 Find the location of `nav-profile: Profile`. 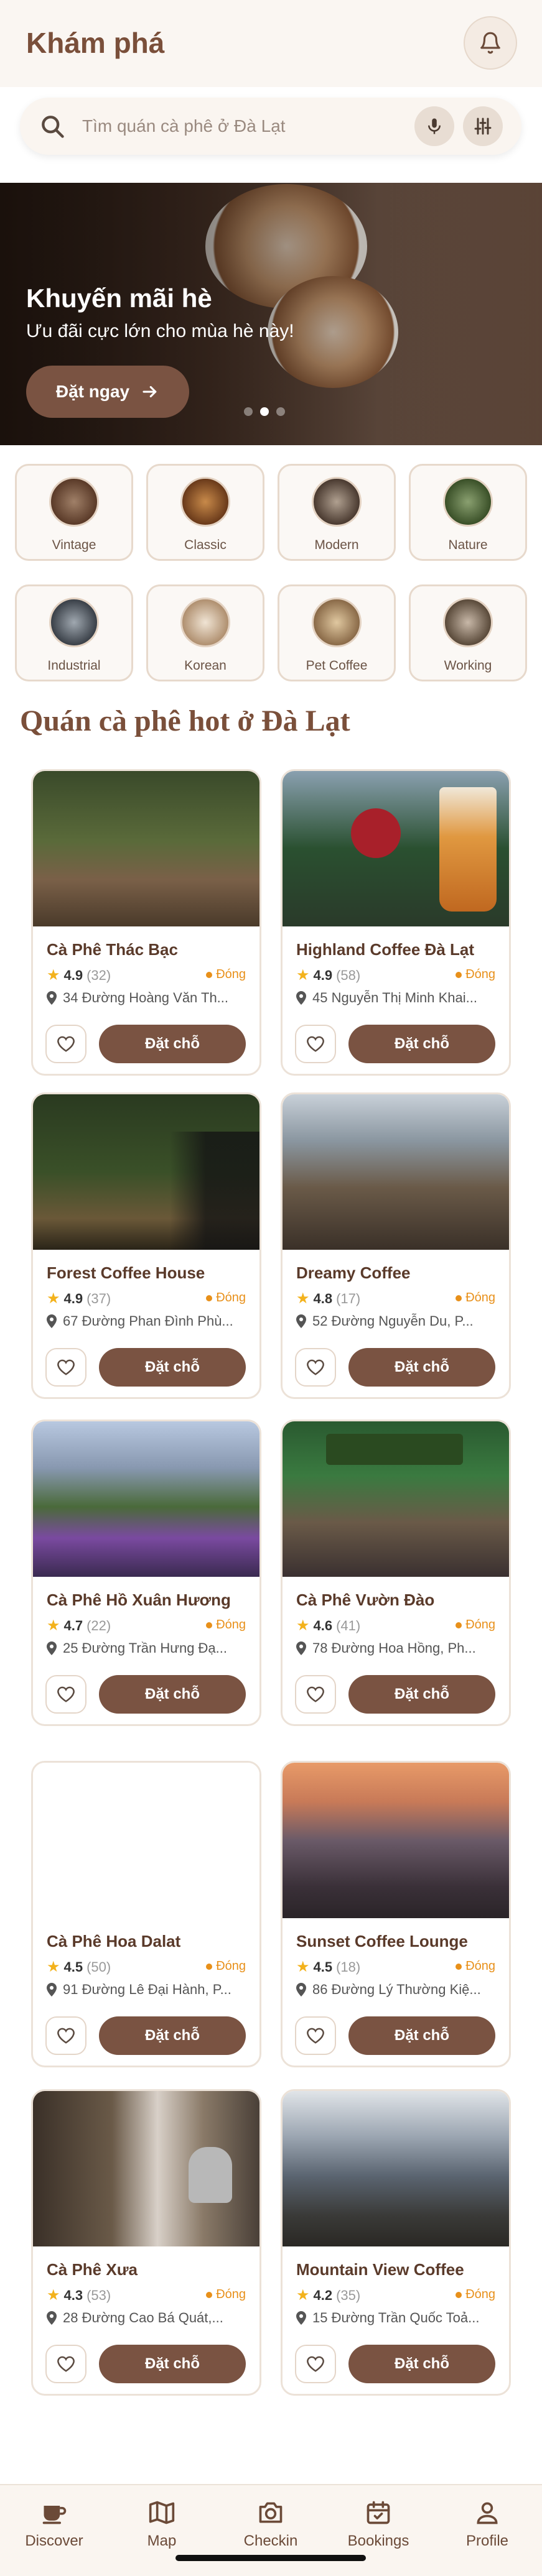

nav-profile: Profile is located at coordinates (488, 2524).